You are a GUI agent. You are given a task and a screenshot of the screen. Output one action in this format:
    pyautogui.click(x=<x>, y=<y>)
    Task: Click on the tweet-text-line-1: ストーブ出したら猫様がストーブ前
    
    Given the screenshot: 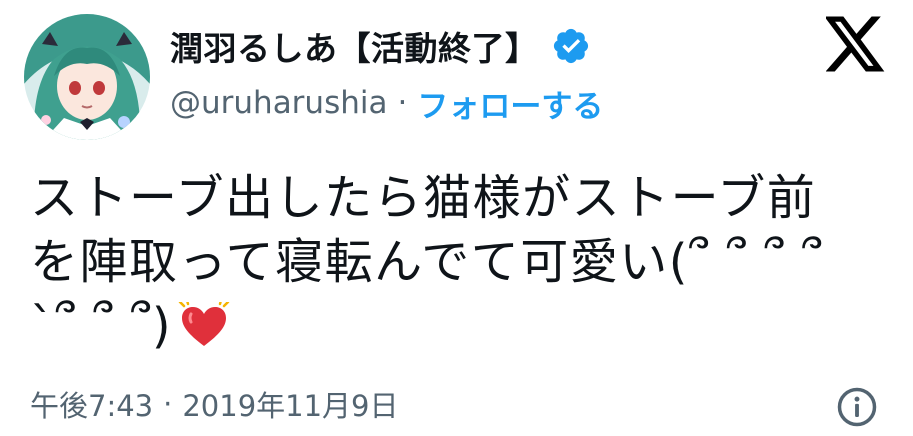 What is the action you would take?
    pyautogui.click(x=423, y=198)
    